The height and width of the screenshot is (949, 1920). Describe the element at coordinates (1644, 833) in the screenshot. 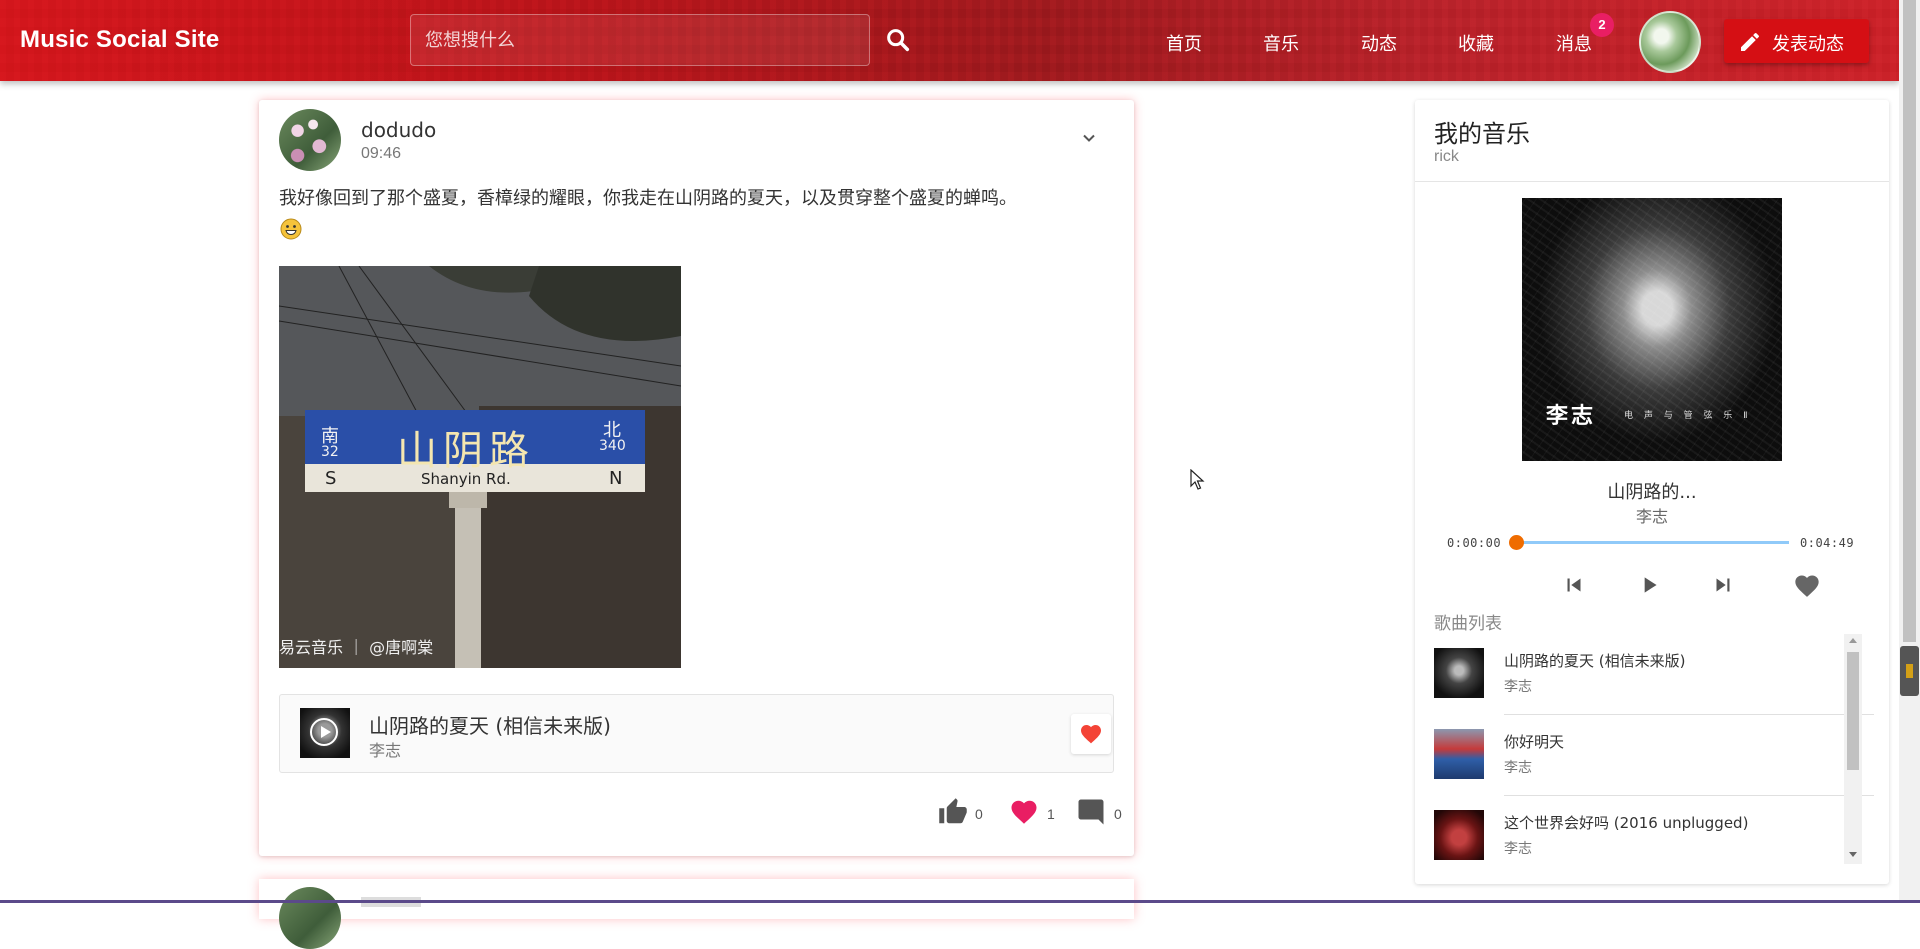

I see `song-list-item: 这个世界会好吗 (2016 unplugged) 李志` at that location.